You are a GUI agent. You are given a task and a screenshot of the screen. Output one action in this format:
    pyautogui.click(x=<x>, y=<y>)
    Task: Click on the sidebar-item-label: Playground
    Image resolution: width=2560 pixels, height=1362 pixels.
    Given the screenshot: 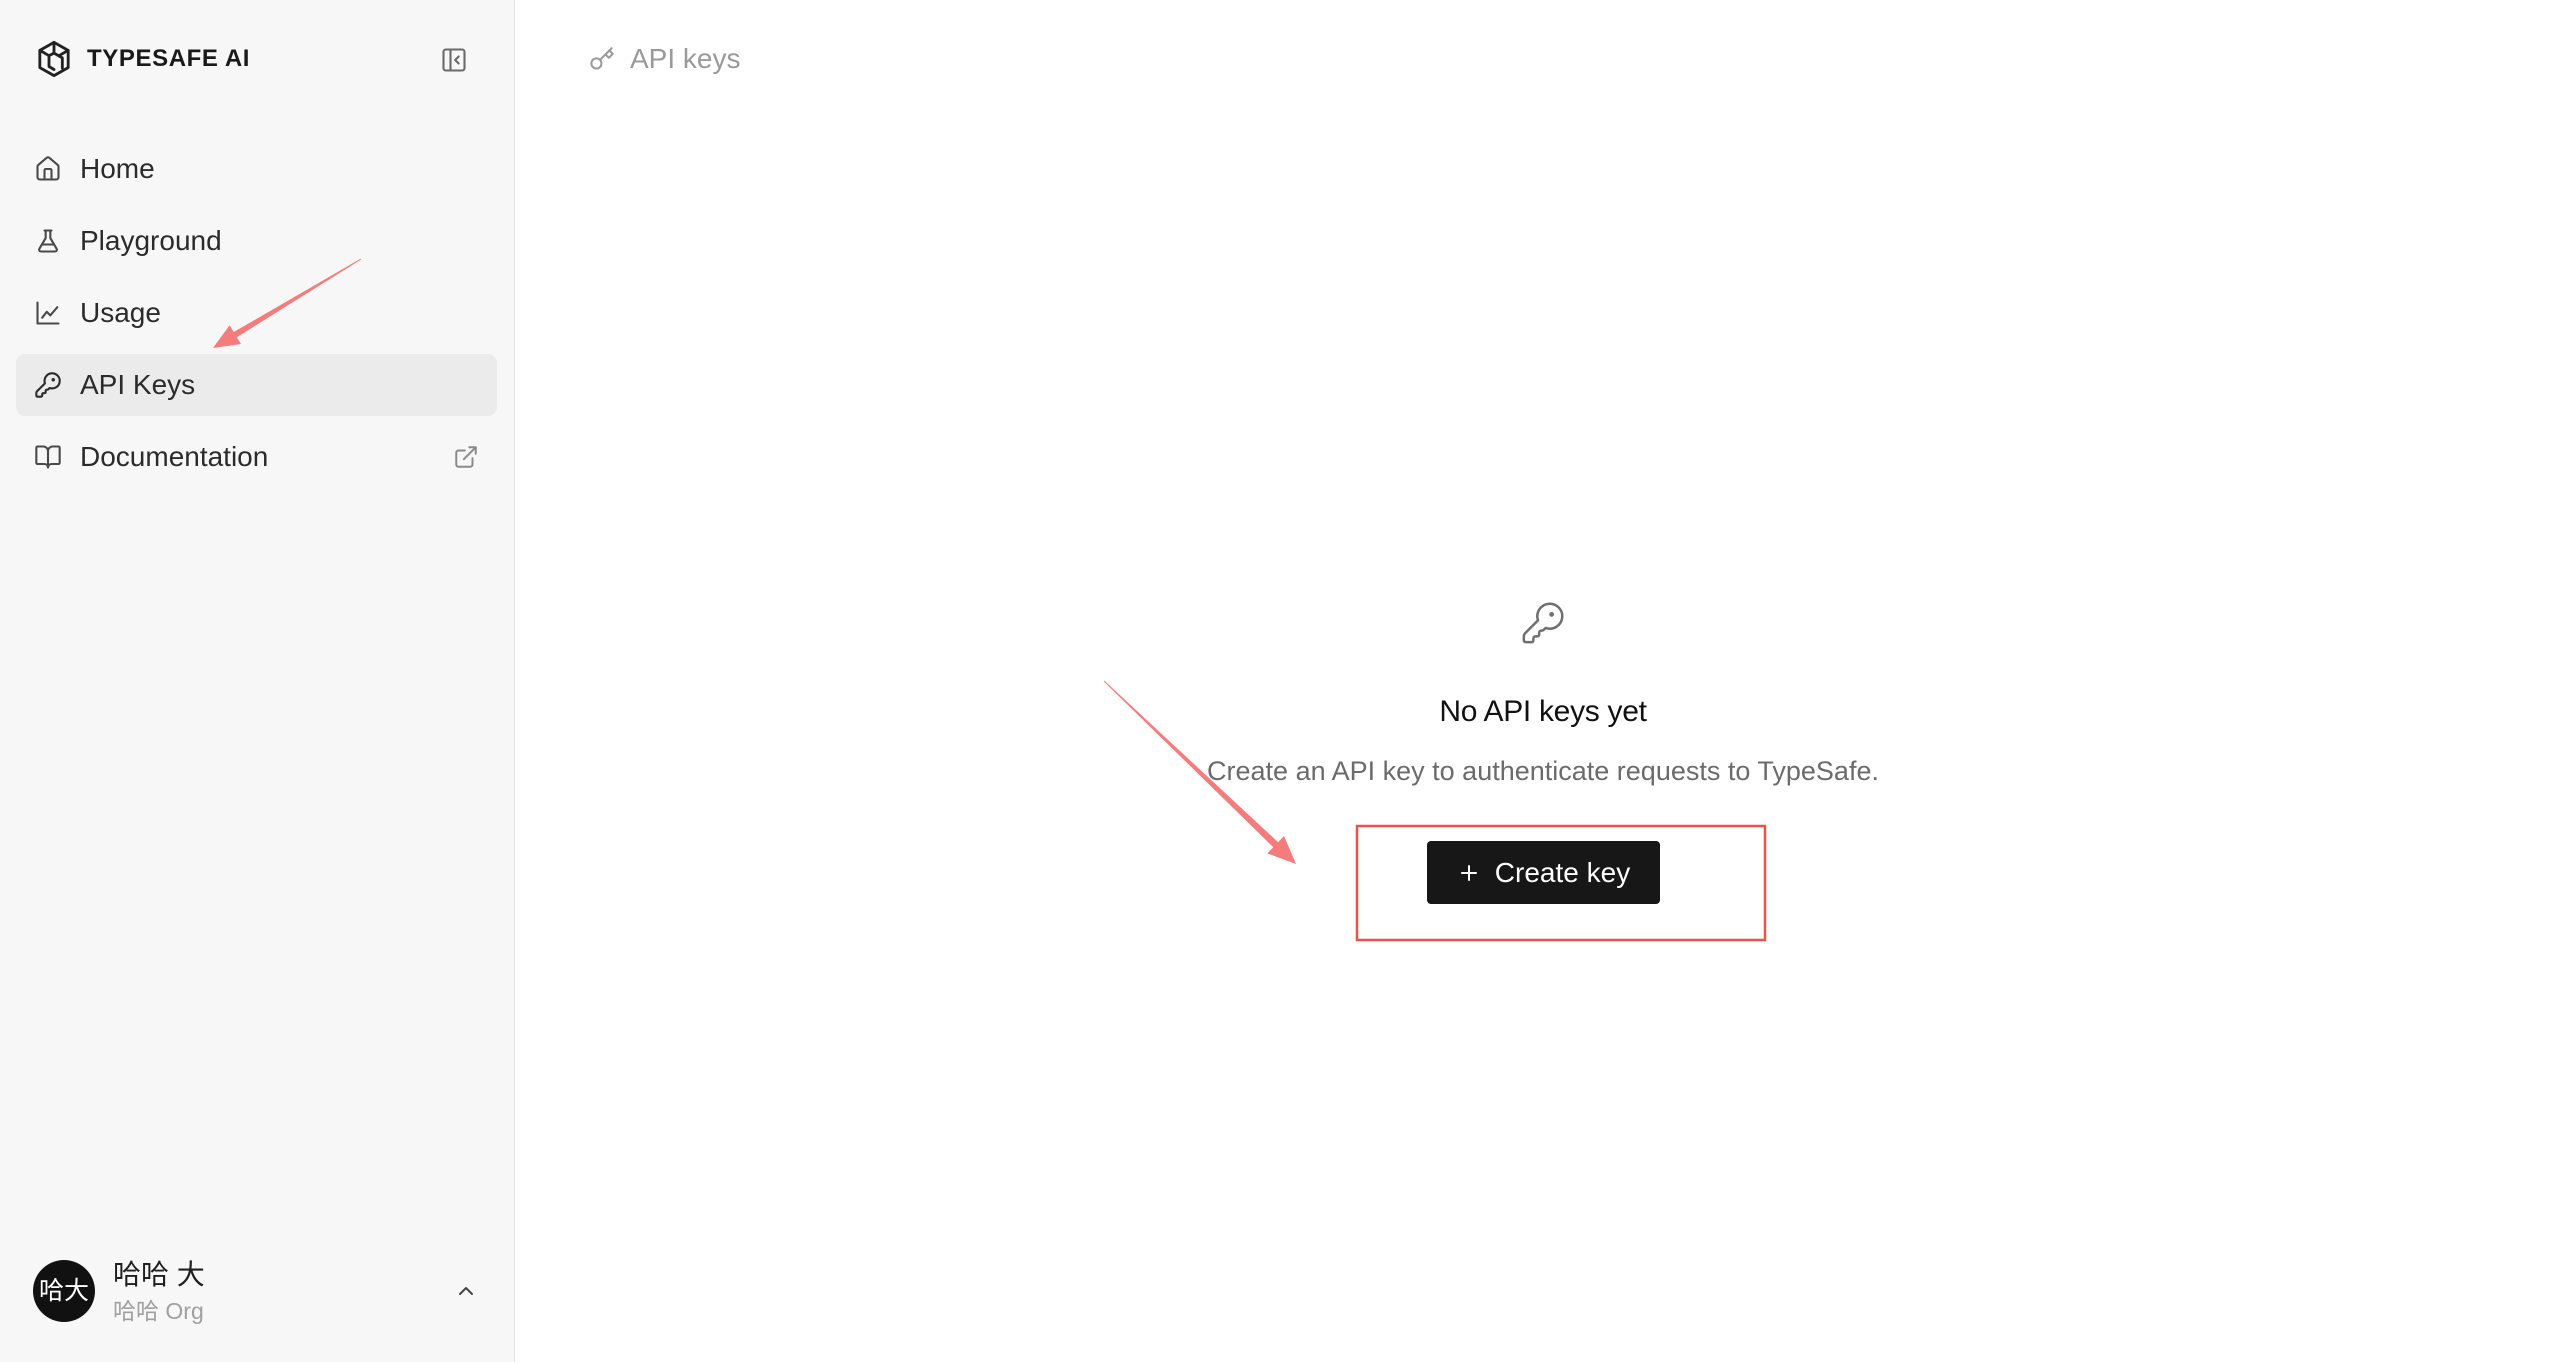 What is the action you would take?
    pyautogui.click(x=151, y=240)
    